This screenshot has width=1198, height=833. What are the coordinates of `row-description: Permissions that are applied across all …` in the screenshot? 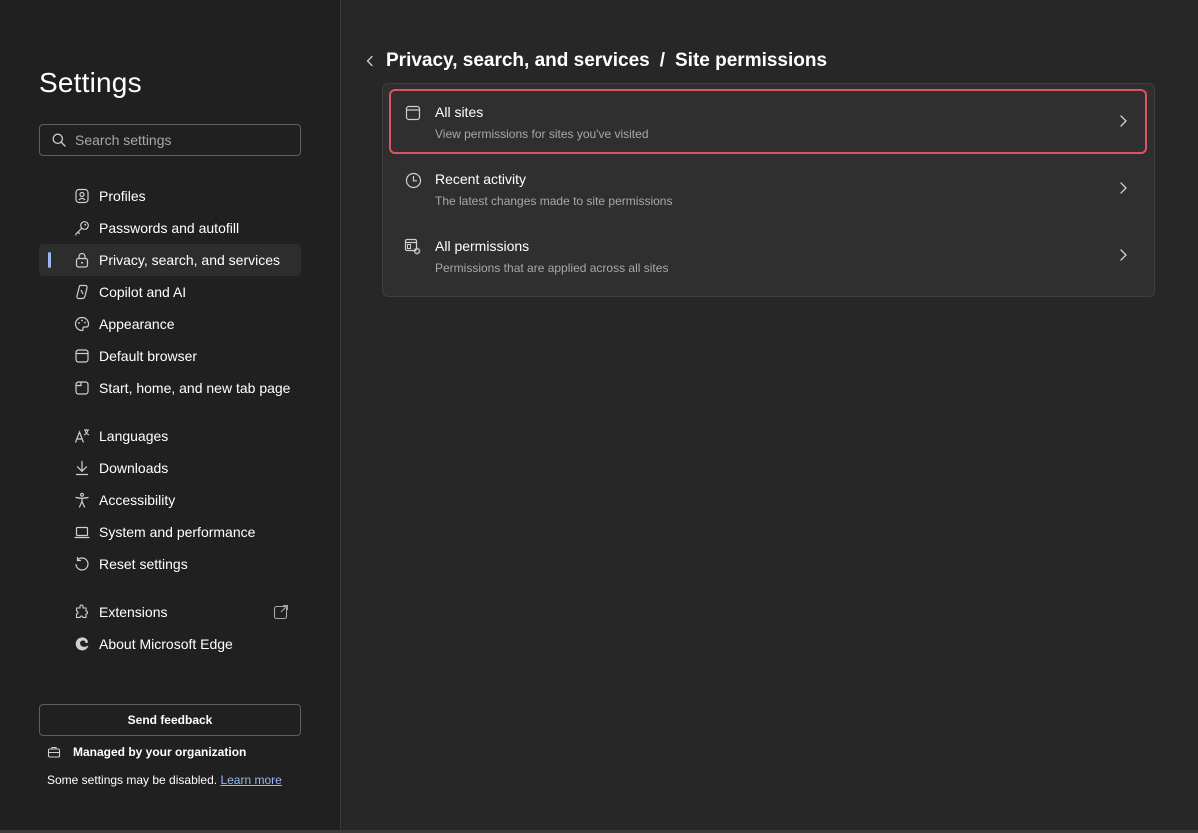 It's located at (552, 268).